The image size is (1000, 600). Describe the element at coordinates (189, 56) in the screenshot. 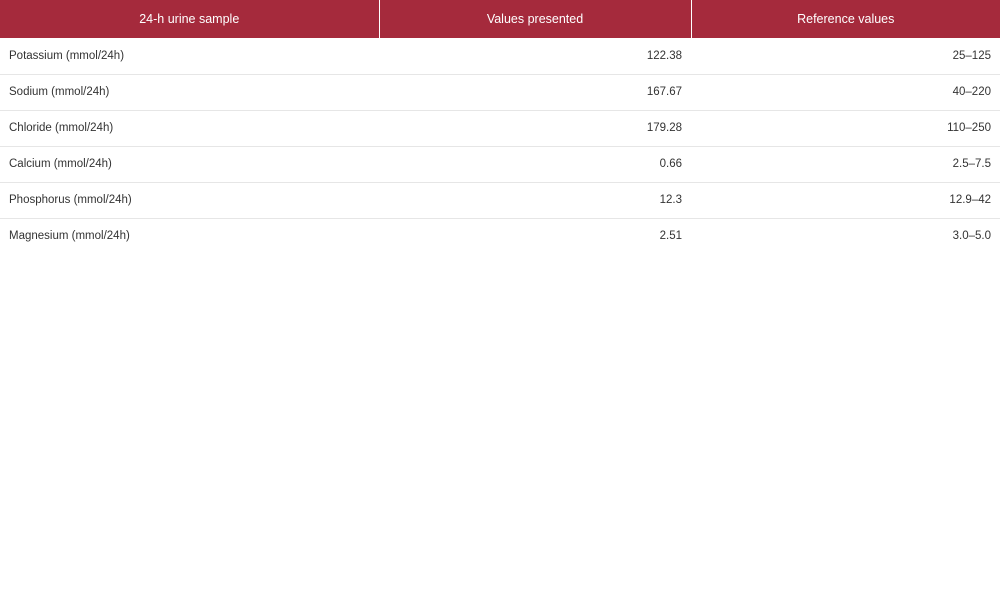

I see `cell-analyte: Potassium (mmol/24h)` at that location.